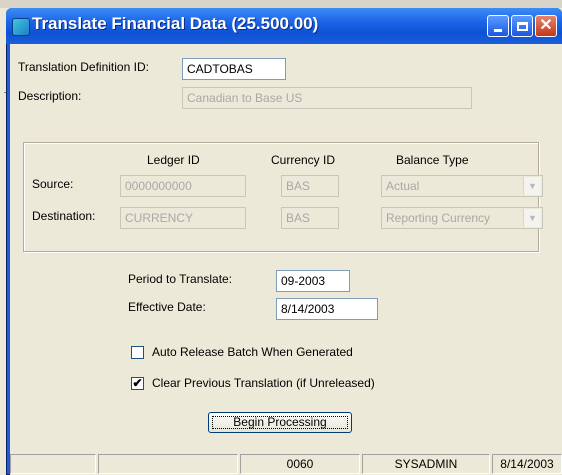 This screenshot has width=562, height=475. I want to click on currency-id-header: Currency ID, so click(303, 160).